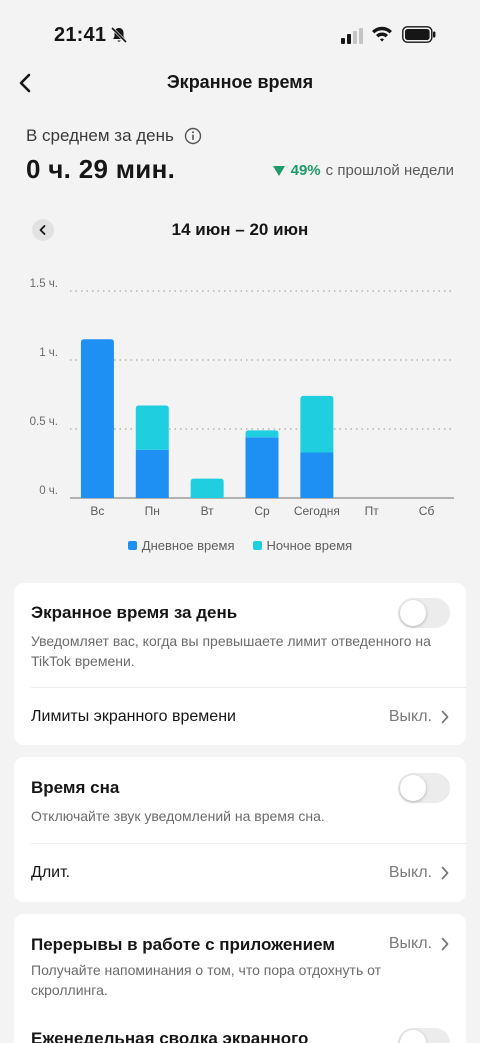  What do you see at coordinates (240, 82) in the screenshot?
I see `page-title: Экранное время` at bounding box center [240, 82].